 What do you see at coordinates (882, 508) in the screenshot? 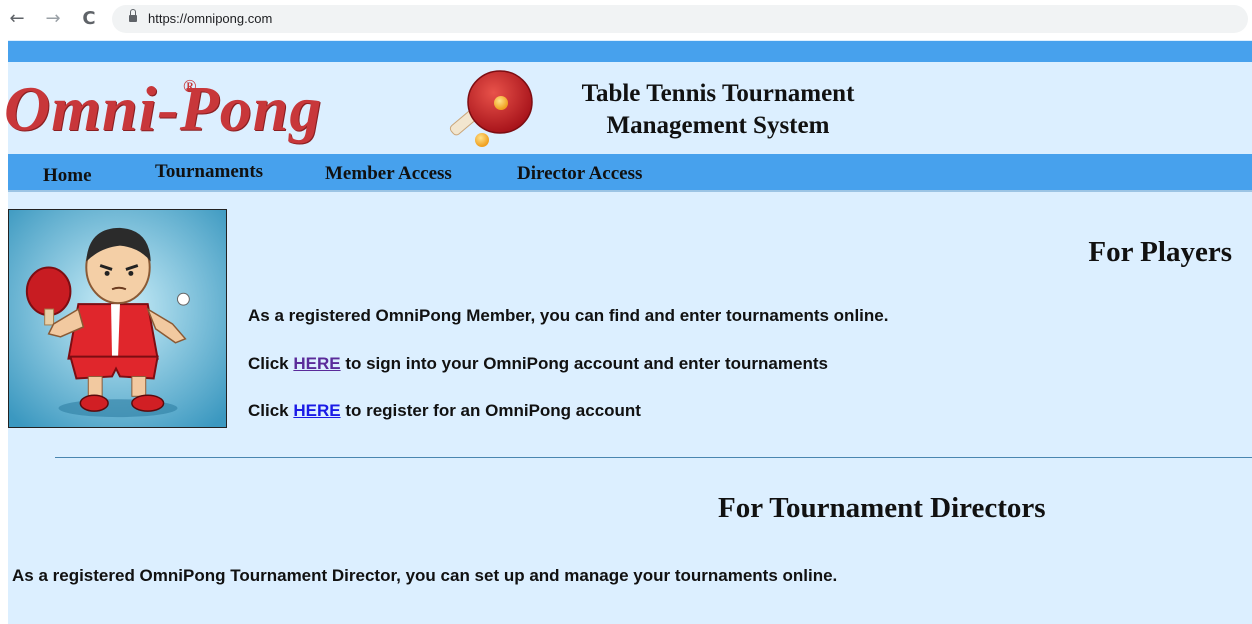
I see `directors-heading: For Tournament Directors` at bounding box center [882, 508].